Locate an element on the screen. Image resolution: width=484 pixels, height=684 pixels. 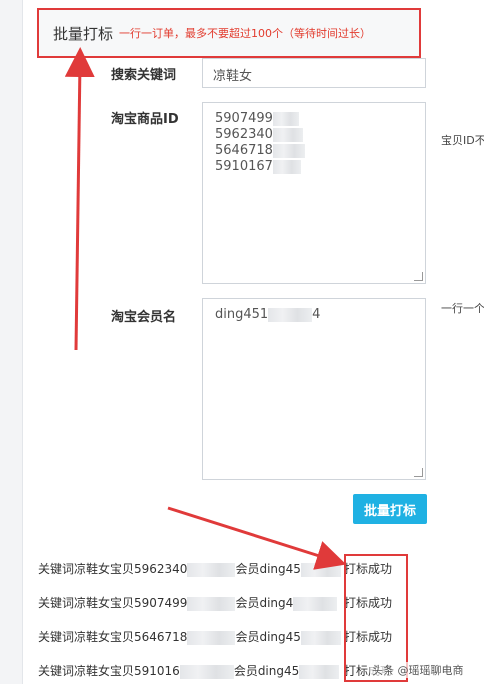
member-hint: 一行一个 is located at coordinates (462, 308).